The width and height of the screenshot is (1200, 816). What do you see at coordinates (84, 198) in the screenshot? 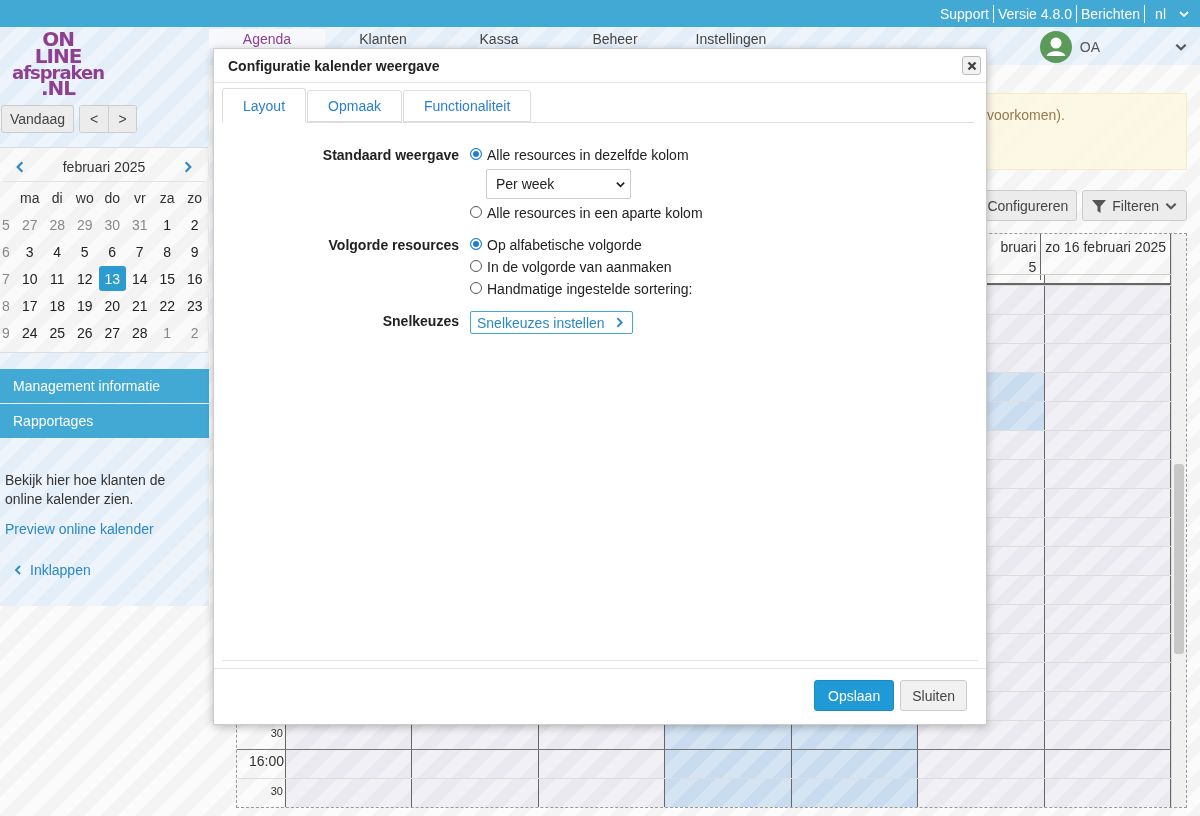
I see `weekday-label: wo` at bounding box center [84, 198].